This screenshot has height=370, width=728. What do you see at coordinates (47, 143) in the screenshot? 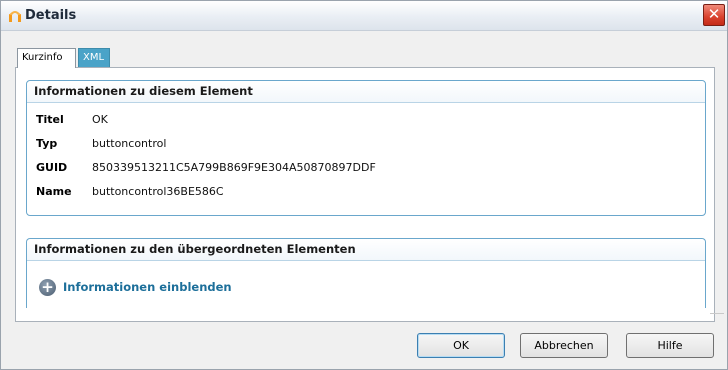
I see `property-label: Typ` at bounding box center [47, 143].